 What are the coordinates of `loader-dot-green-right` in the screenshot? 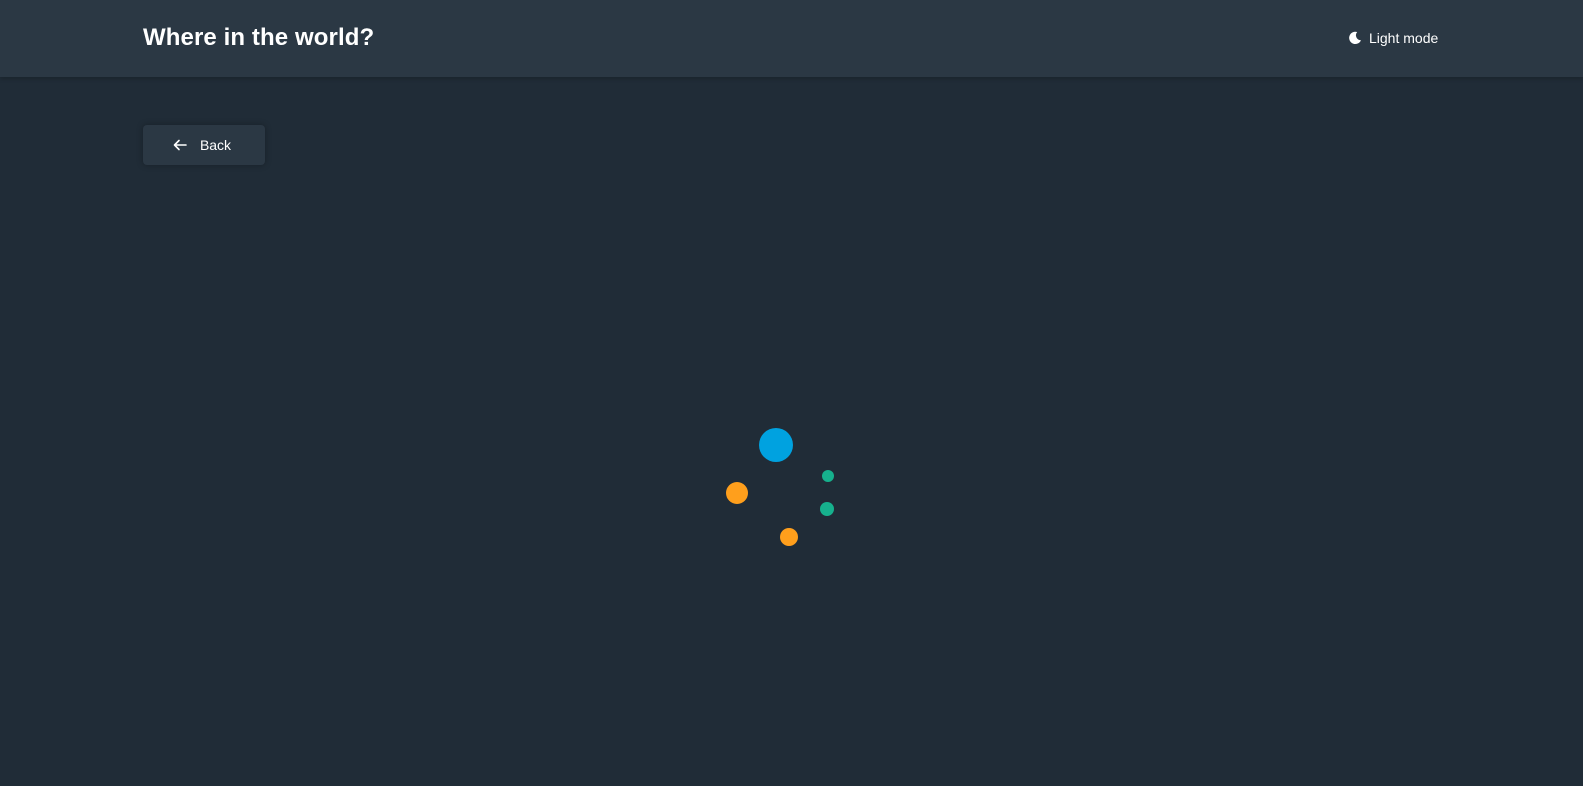 It's located at (827, 509).